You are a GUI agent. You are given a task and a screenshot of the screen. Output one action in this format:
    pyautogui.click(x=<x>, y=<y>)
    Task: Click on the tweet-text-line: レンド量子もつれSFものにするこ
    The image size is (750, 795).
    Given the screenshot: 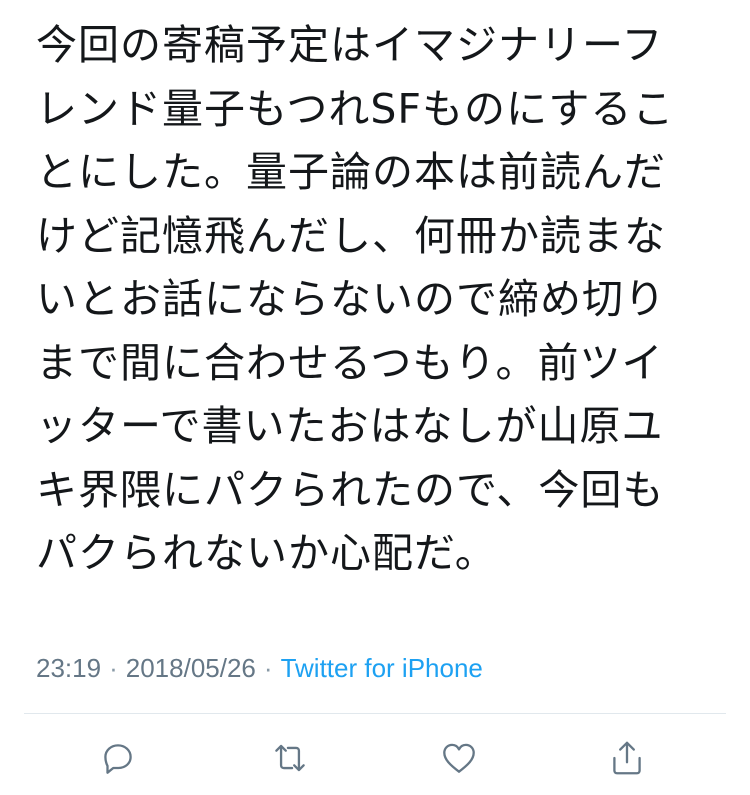 What is the action you would take?
    pyautogui.click(x=355, y=108)
    